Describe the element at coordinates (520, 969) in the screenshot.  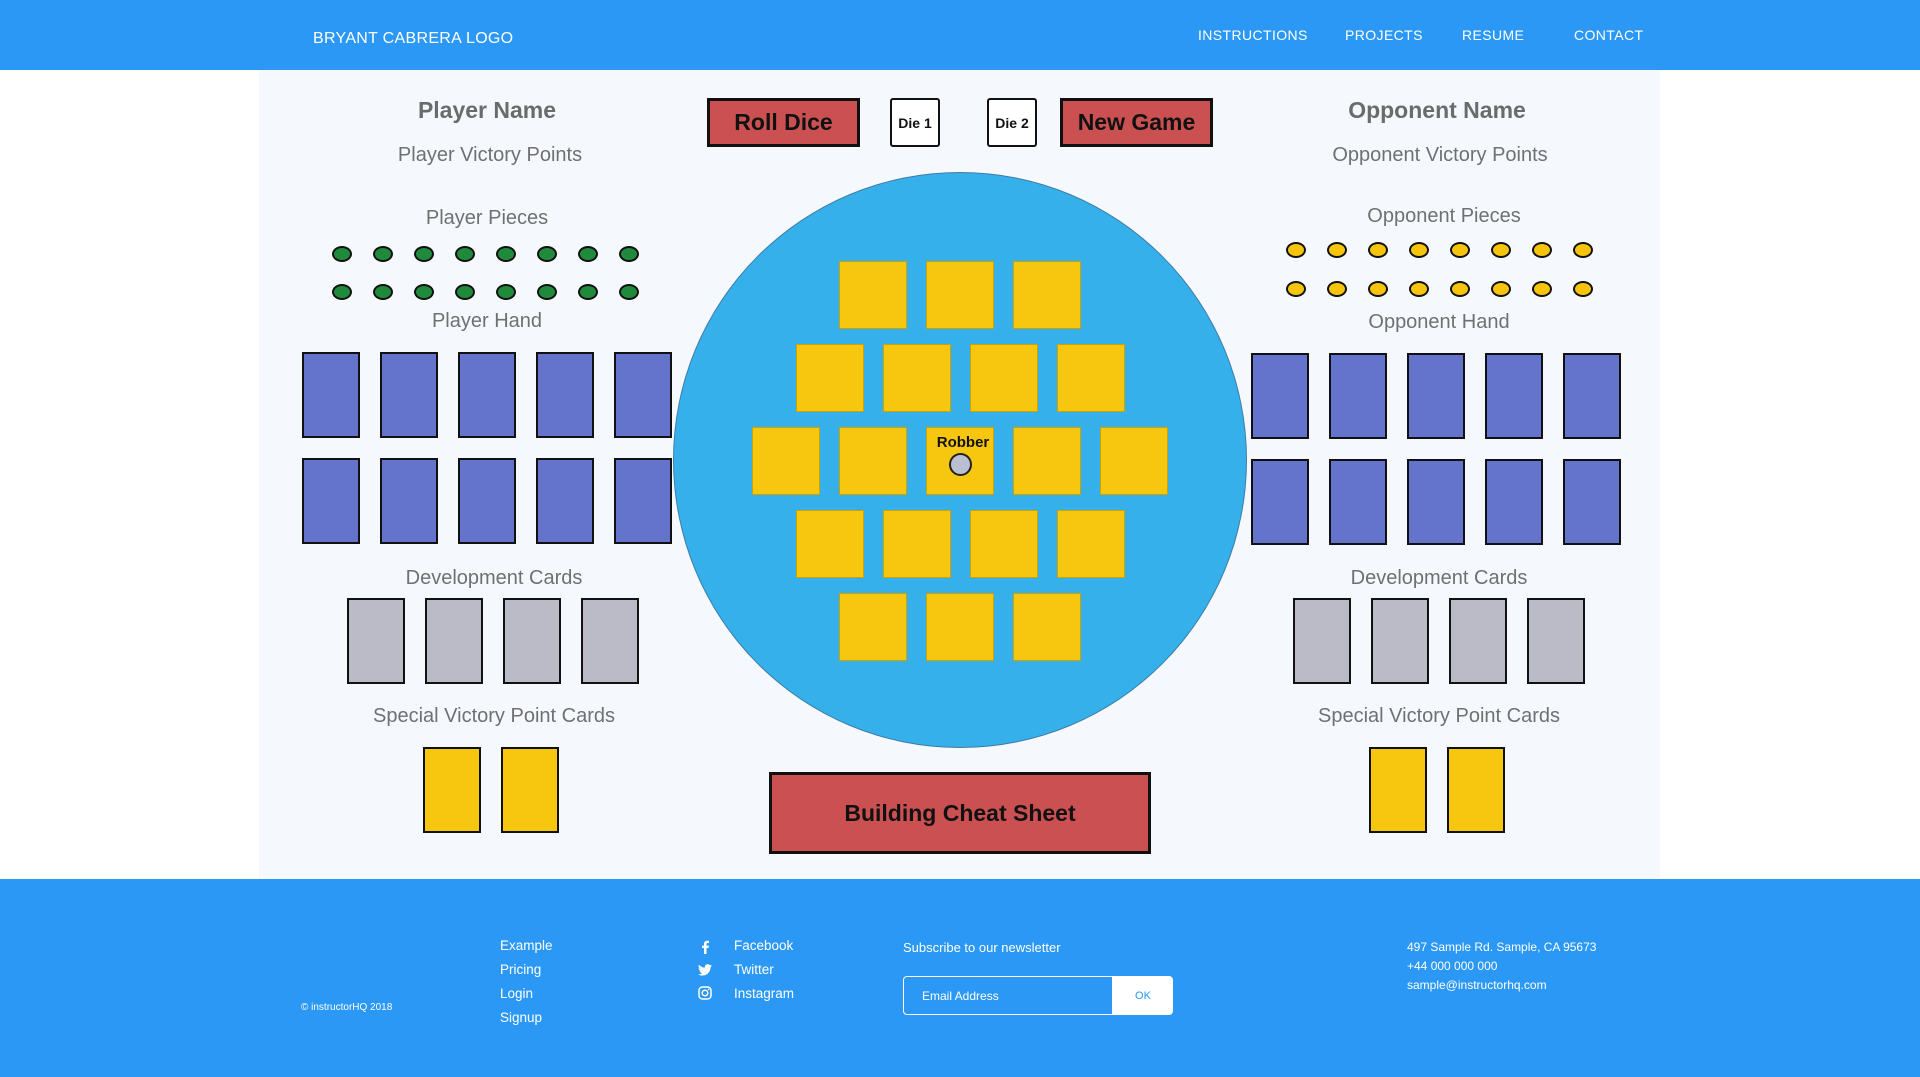
I see `footer-link-pricing: Pricing` at that location.